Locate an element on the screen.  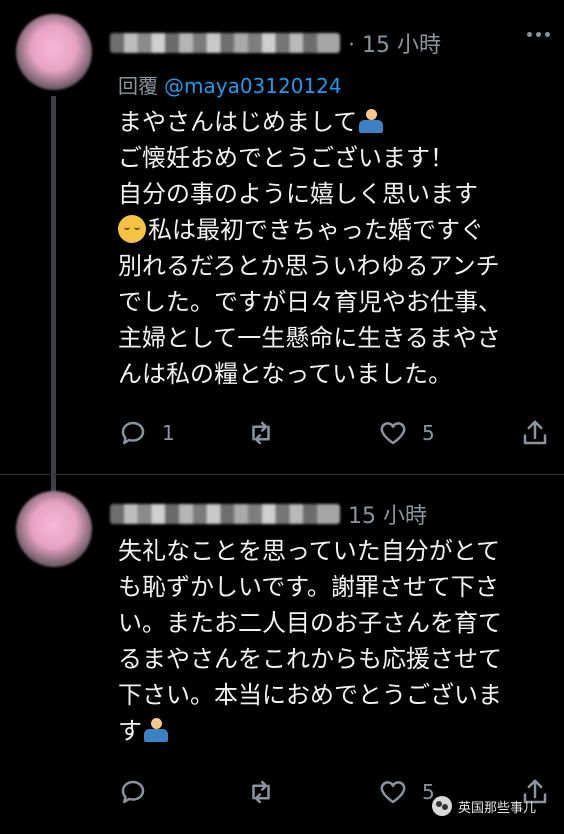
share-icon is located at coordinates (535, 432).